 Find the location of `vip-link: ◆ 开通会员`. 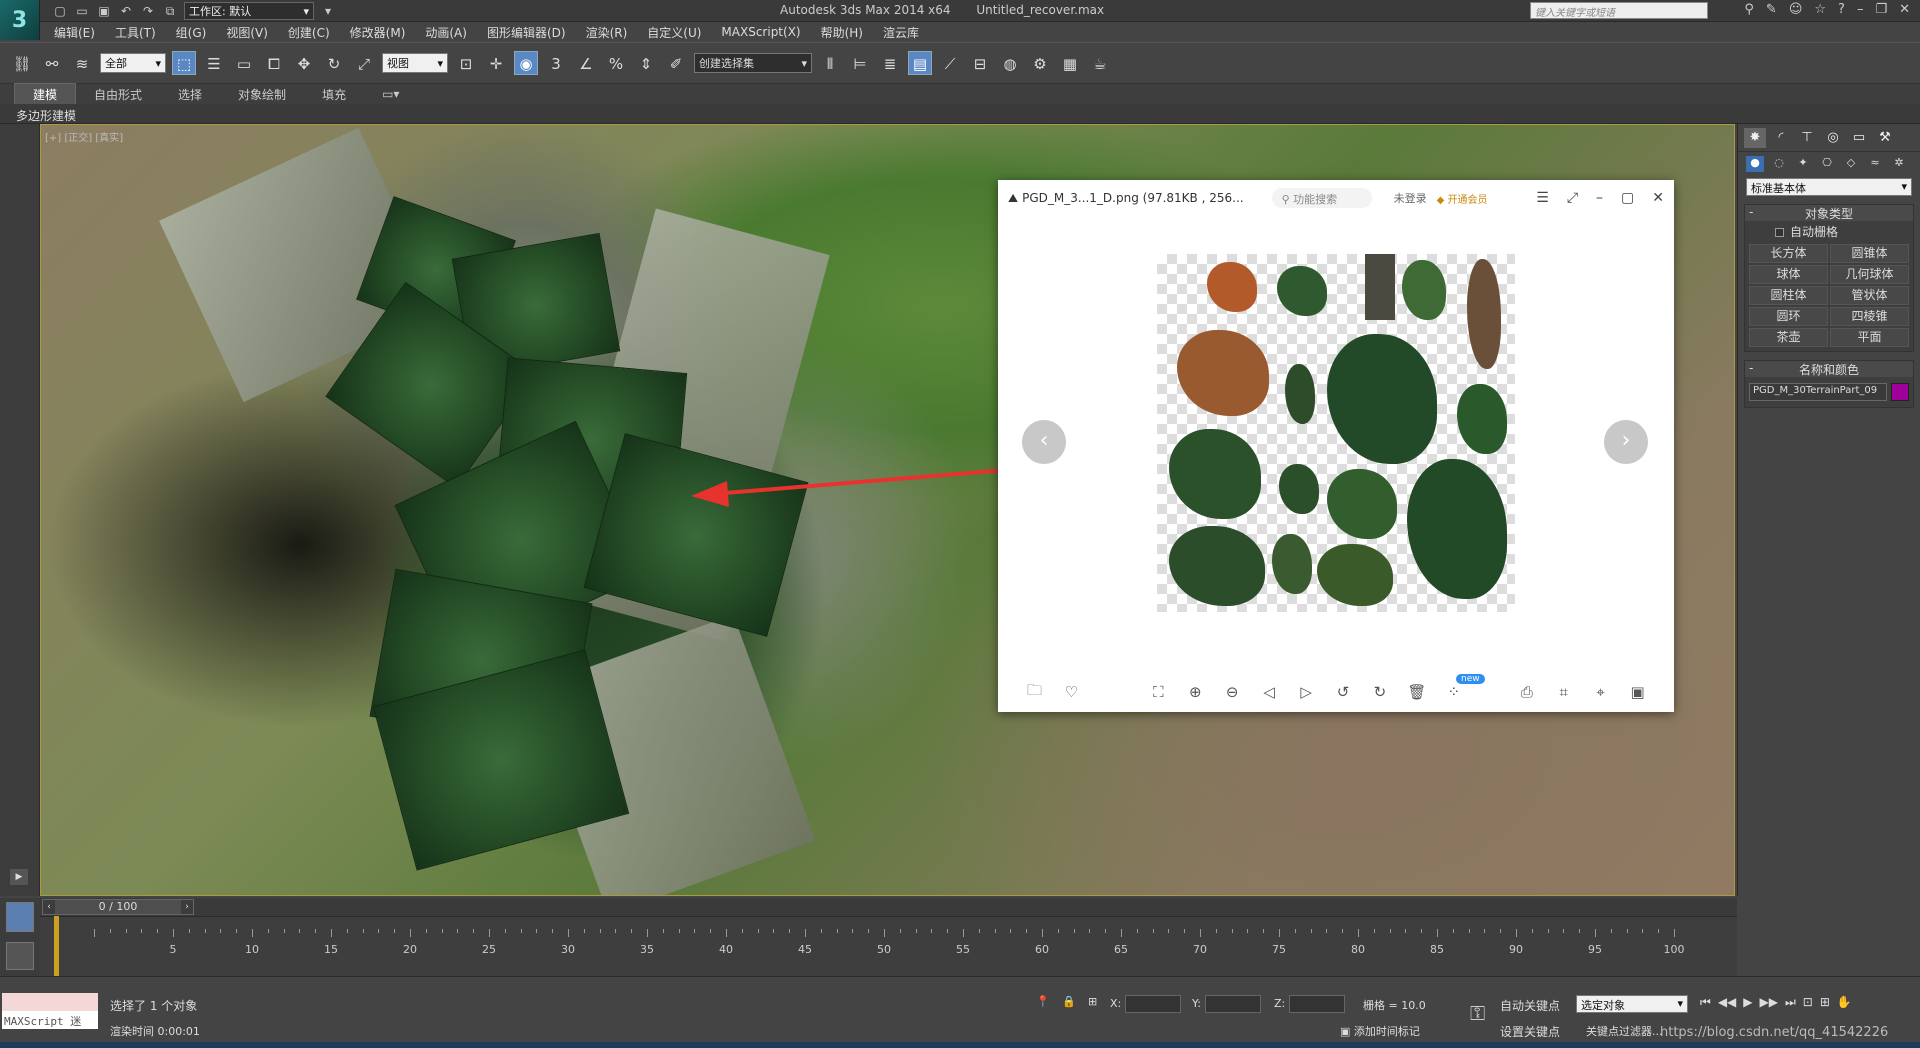

vip-link: ◆ 开通会员 is located at coordinates (1462, 198).